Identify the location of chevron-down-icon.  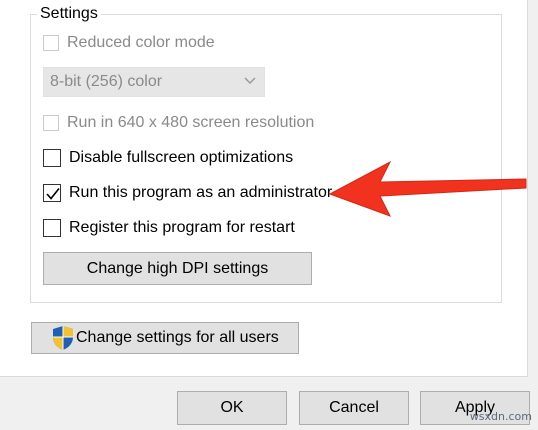
(250, 81).